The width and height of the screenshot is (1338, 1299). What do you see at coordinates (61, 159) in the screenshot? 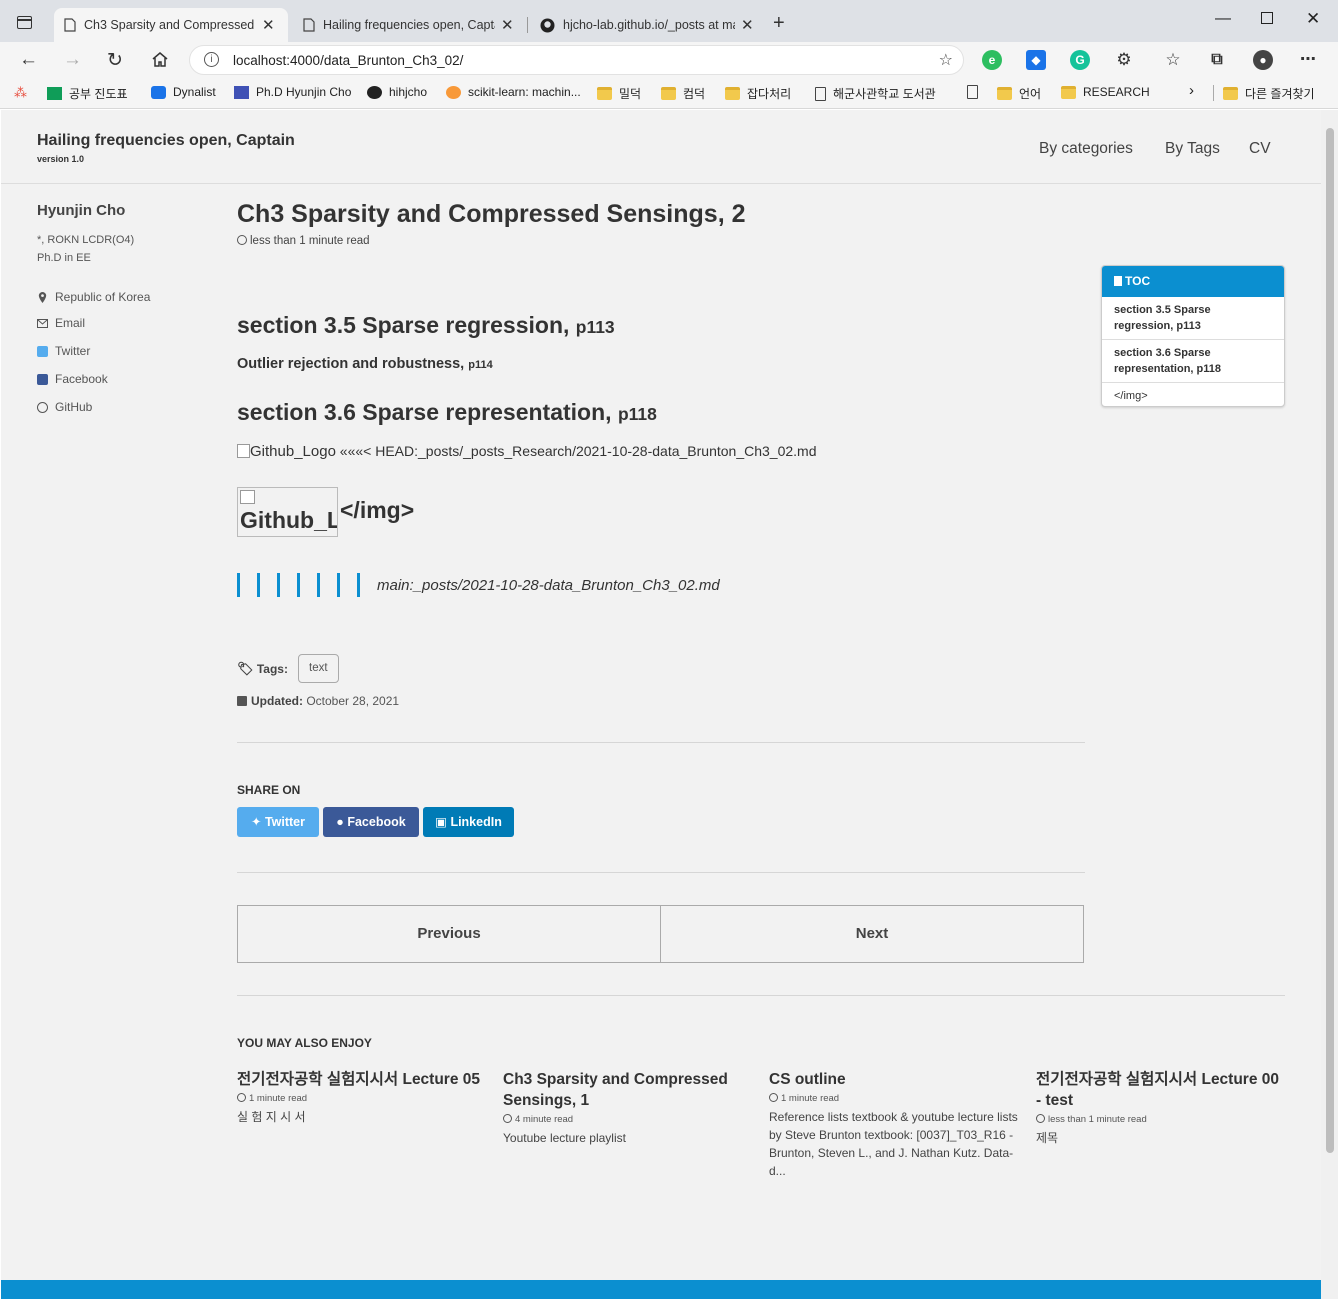
I see `site-version: version 1.0` at bounding box center [61, 159].